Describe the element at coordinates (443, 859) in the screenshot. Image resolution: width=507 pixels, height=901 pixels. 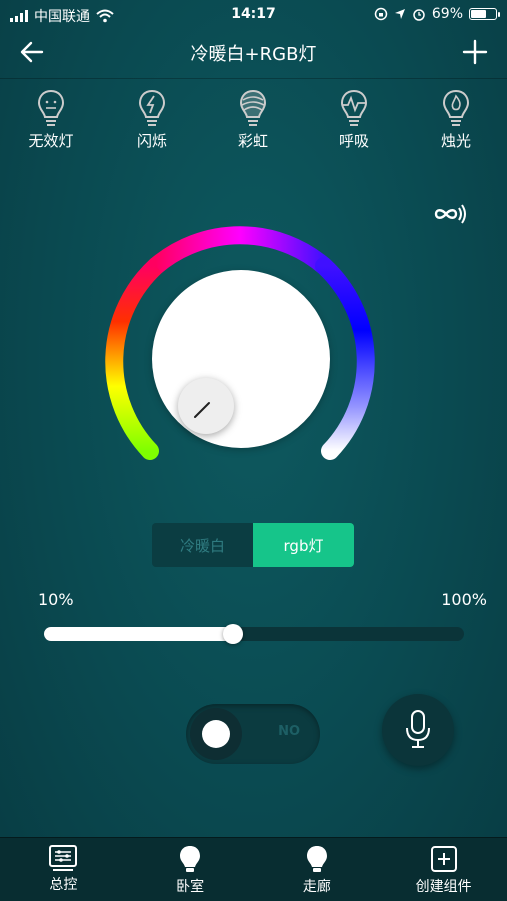
I see `add-square-icon` at that location.